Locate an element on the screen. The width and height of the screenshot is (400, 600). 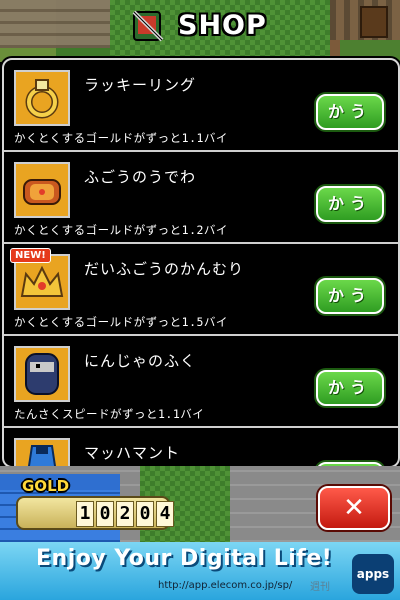
gold-digits: 1 0 2 0 4 is located at coordinates (125, 514).